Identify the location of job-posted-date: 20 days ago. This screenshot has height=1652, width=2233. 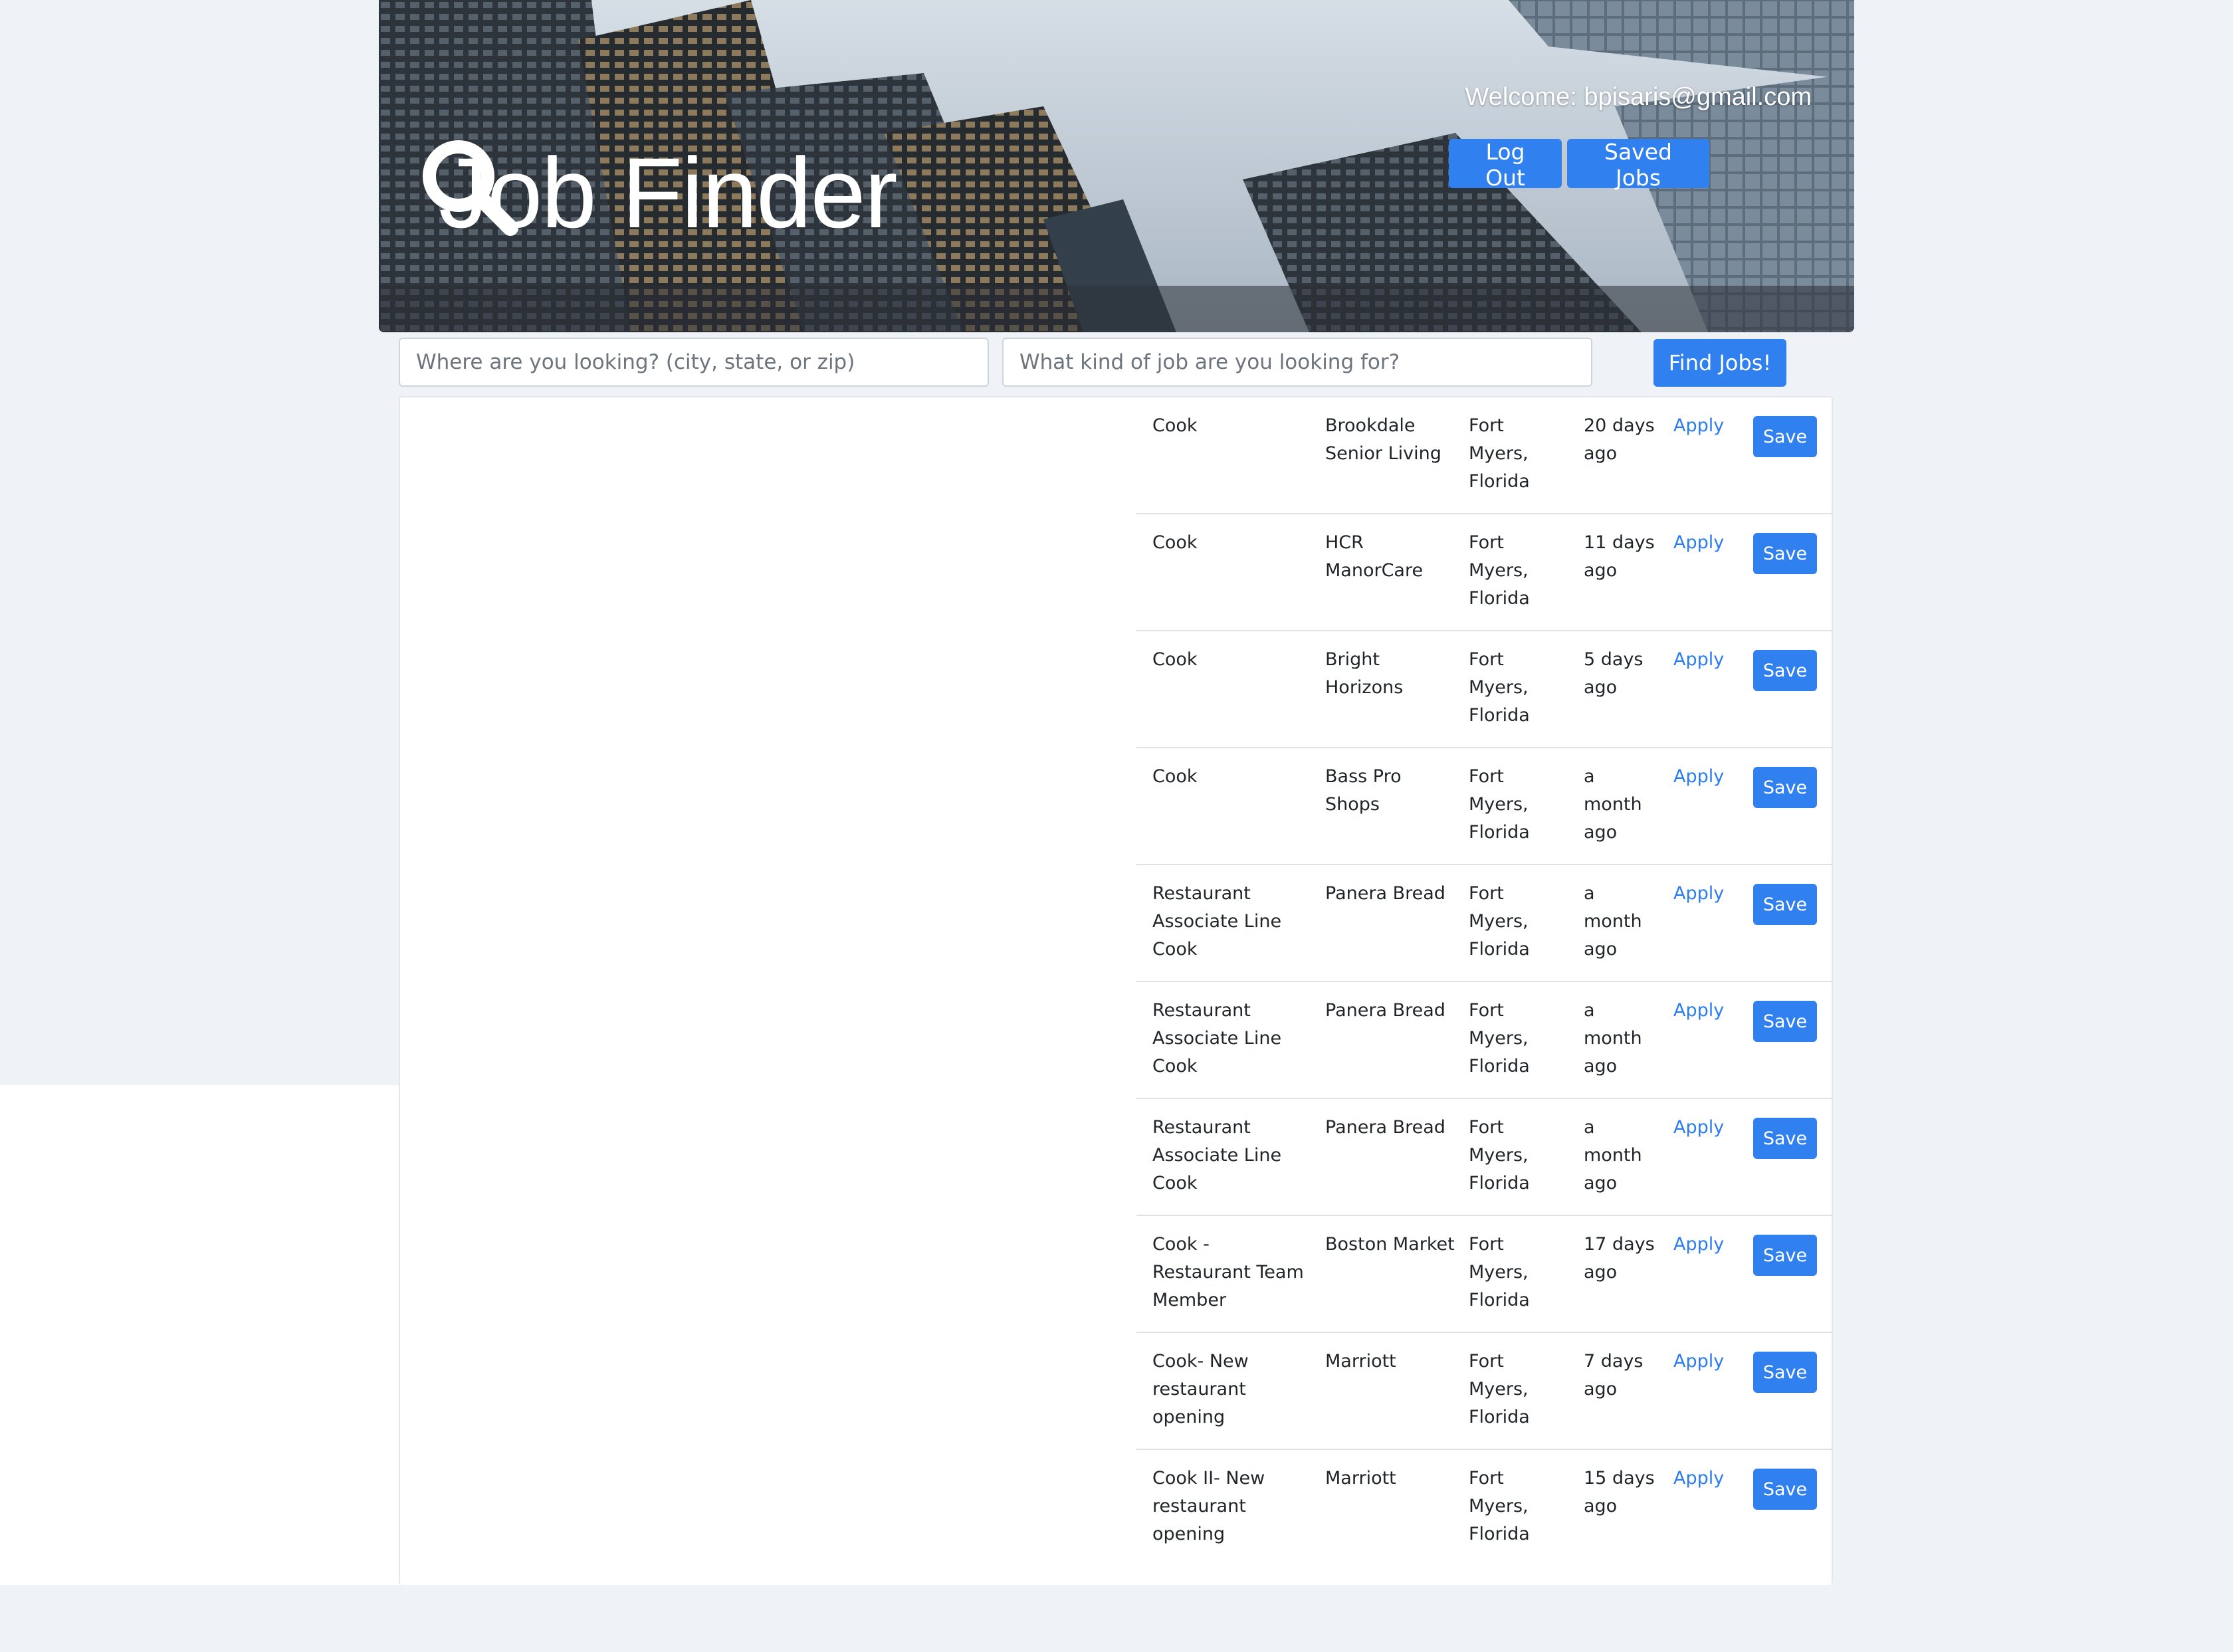
(1619, 440).